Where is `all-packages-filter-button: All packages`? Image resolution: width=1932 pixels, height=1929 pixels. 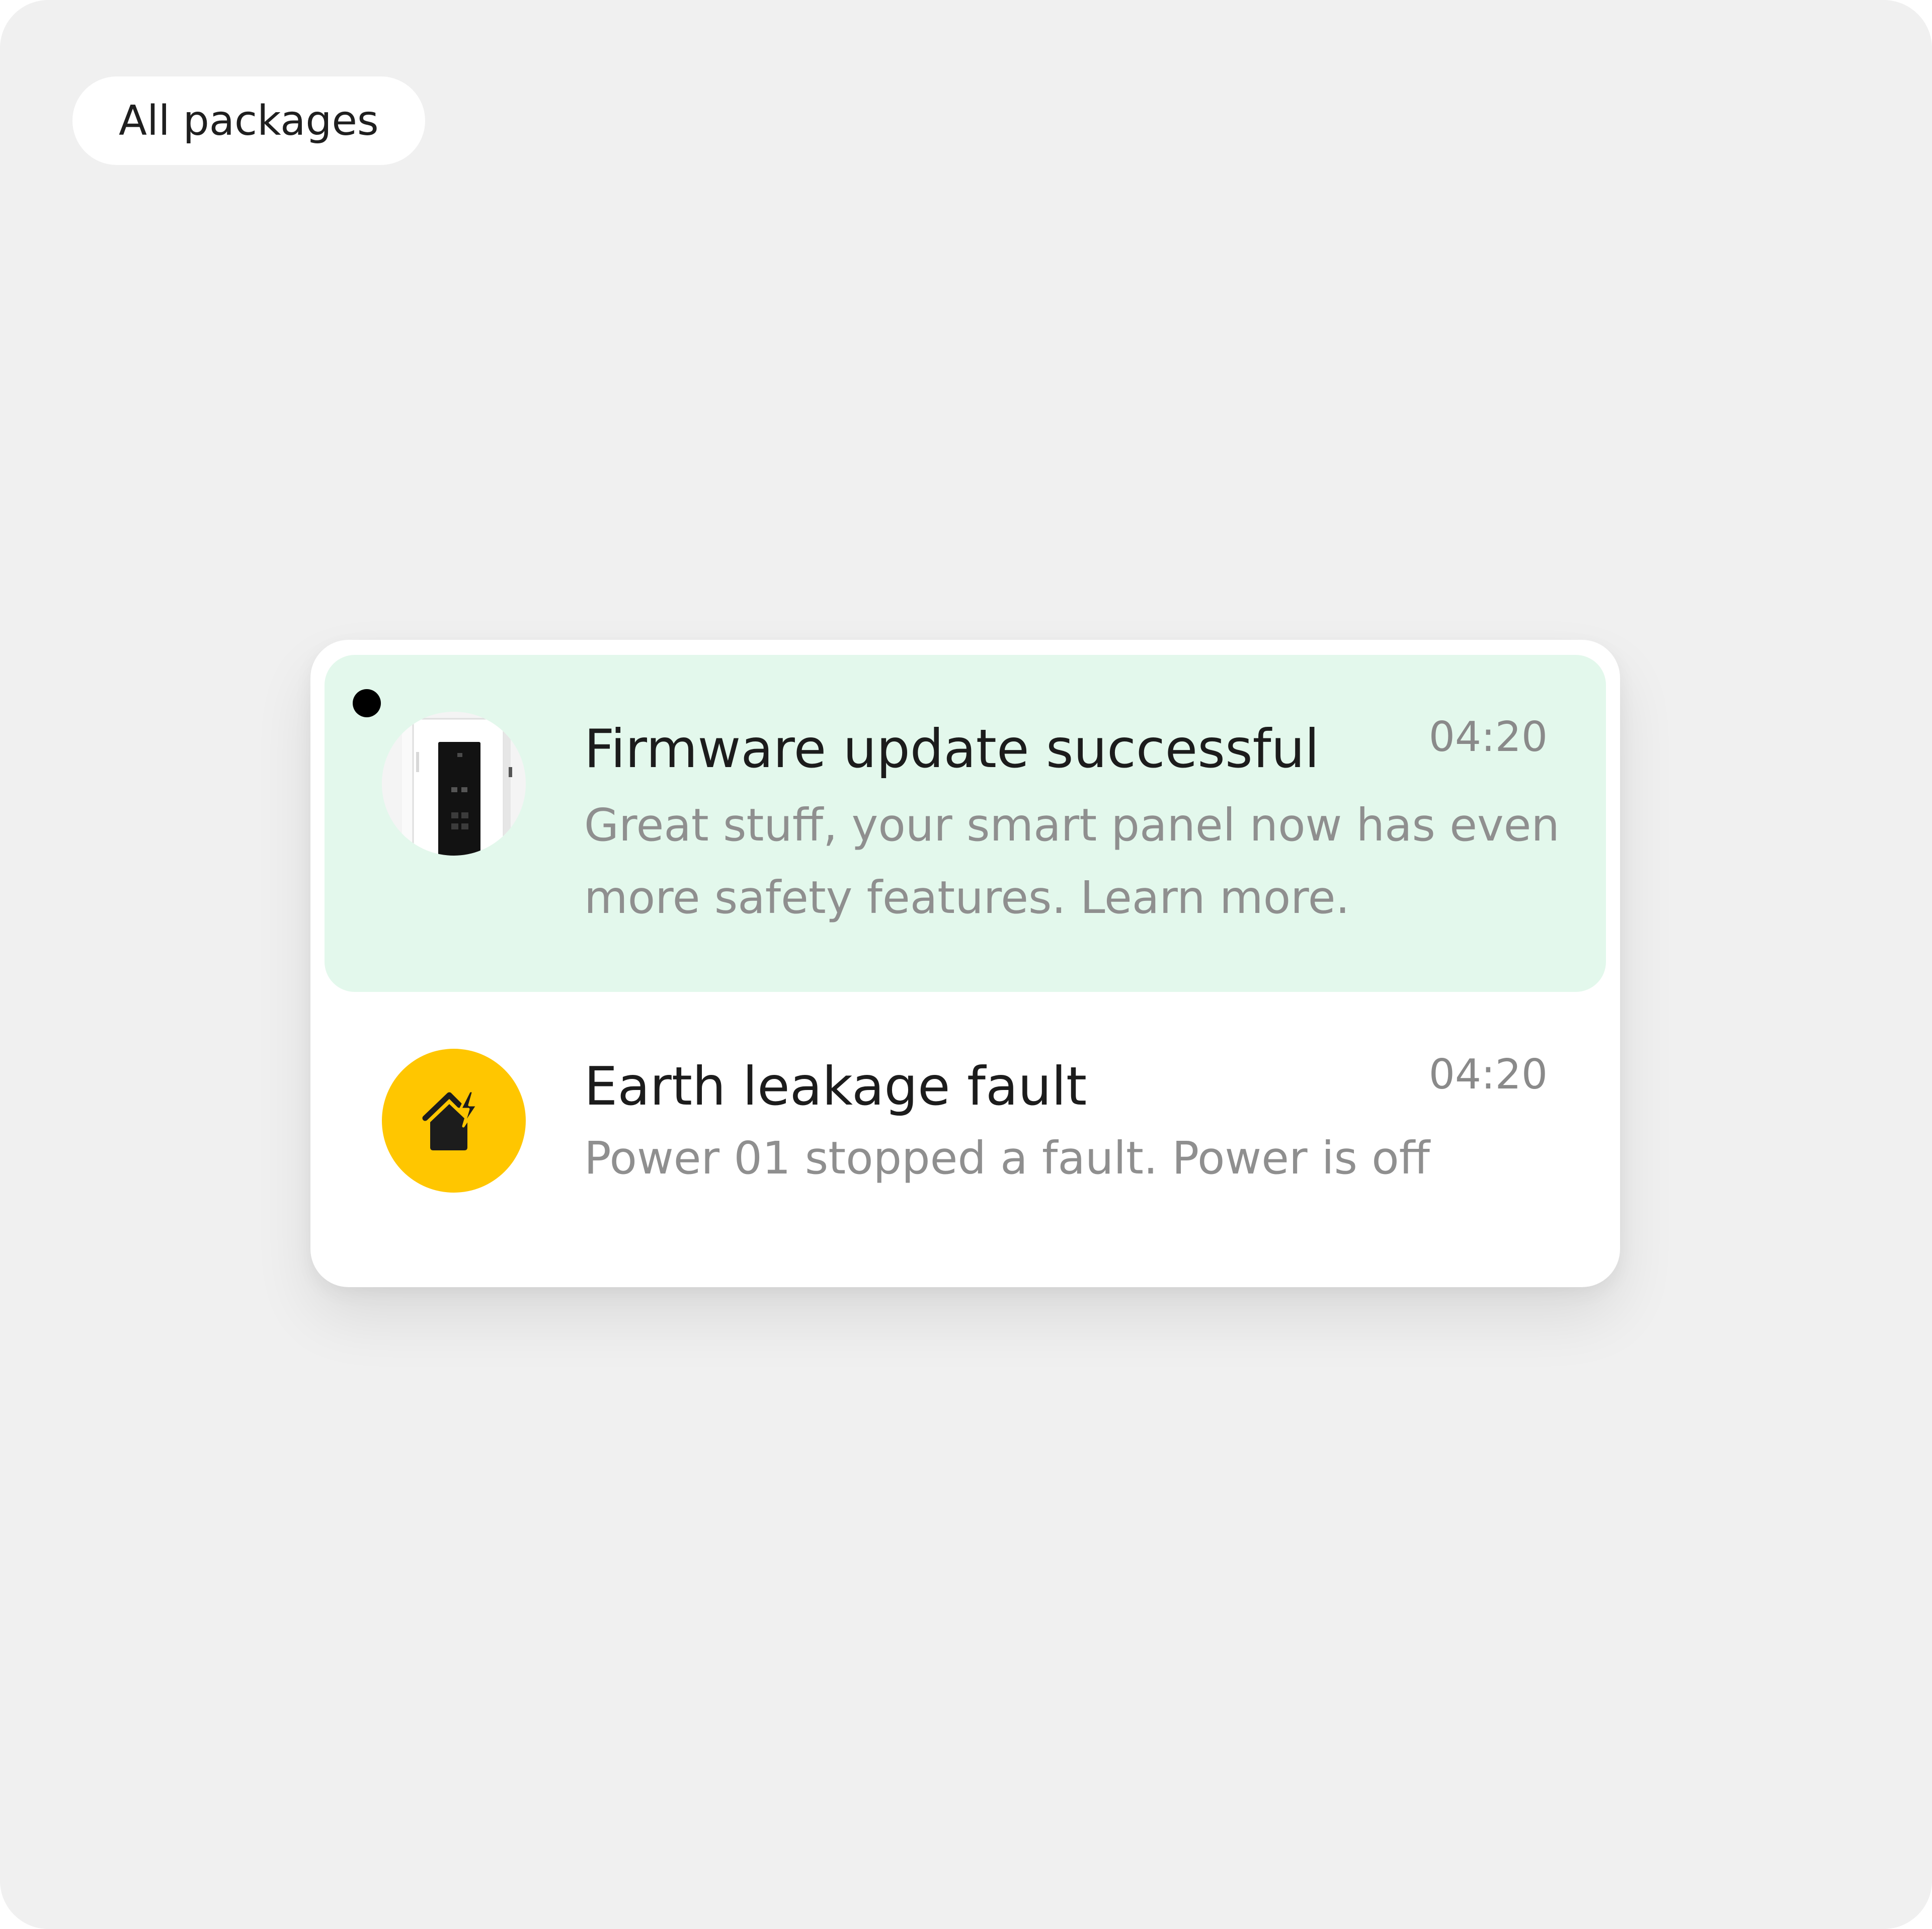
all-packages-filter-button: All packages is located at coordinates (249, 121).